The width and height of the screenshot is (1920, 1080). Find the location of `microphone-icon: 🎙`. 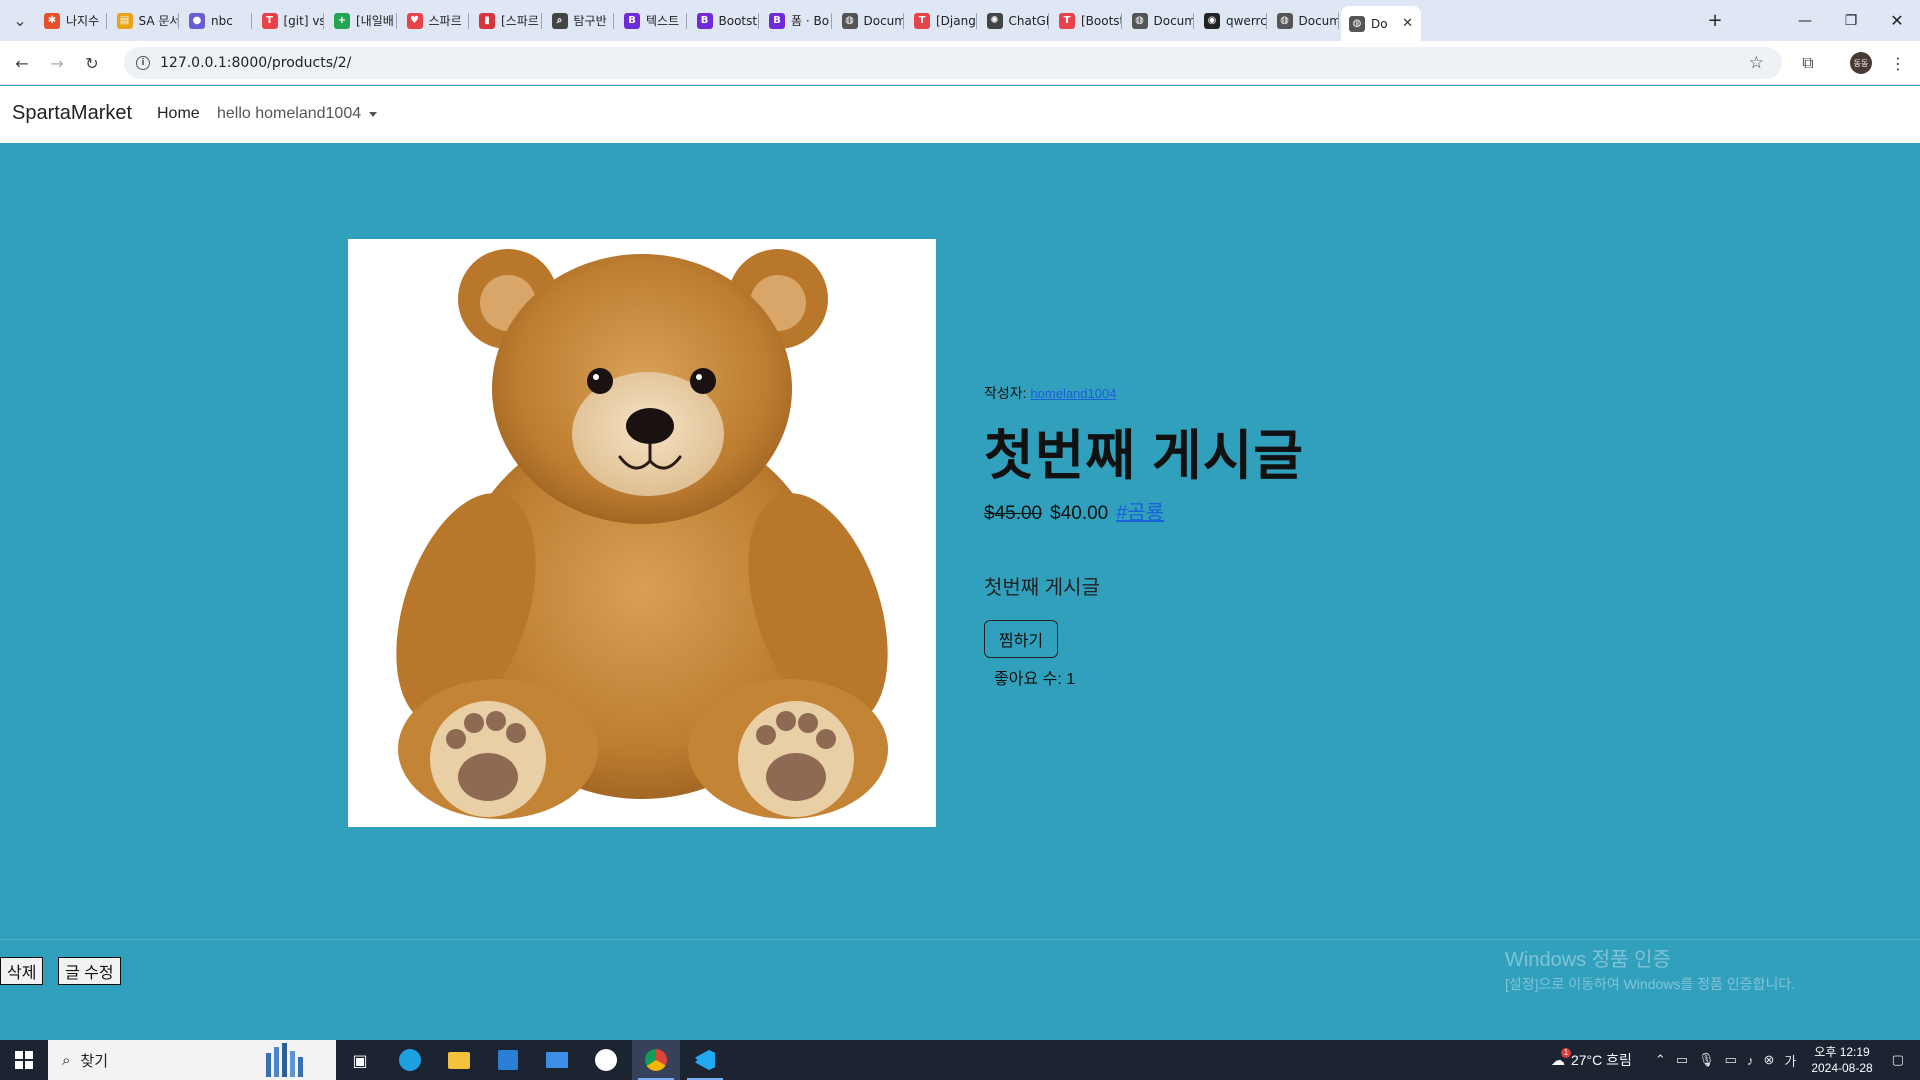

microphone-icon: 🎙 is located at coordinates (1706, 1060).